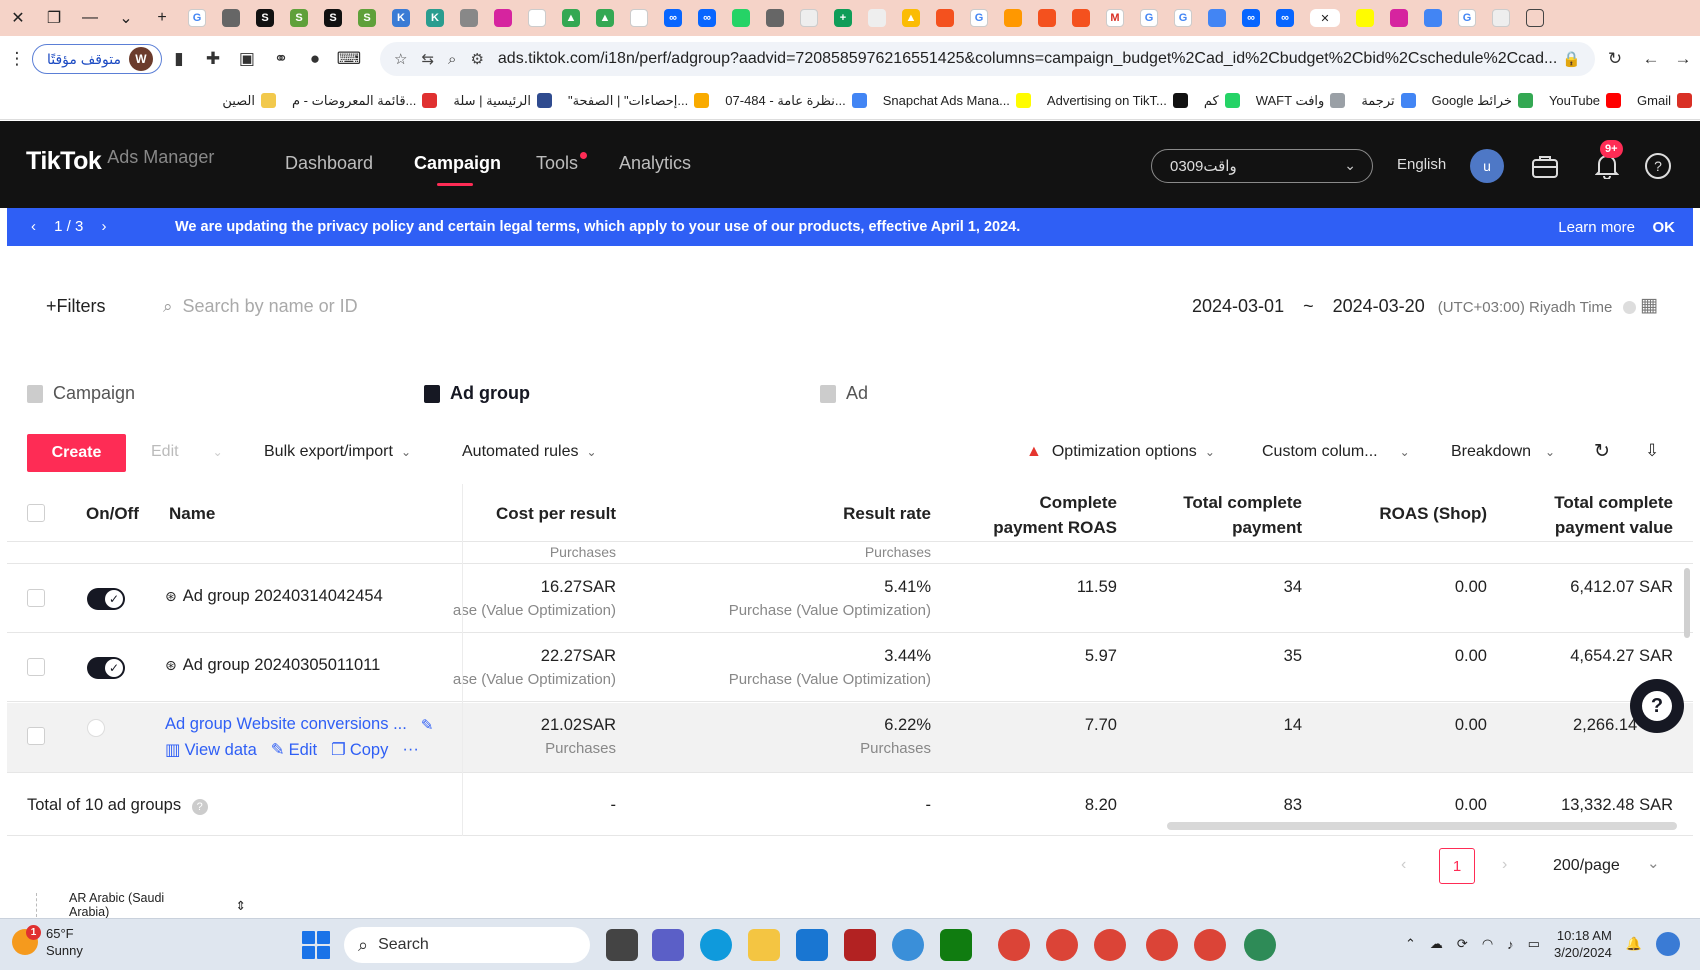 The width and height of the screenshot is (1700, 970). Describe the element at coordinates (1585, 100) in the screenshot. I see `bookmark-item: YouTube` at that location.